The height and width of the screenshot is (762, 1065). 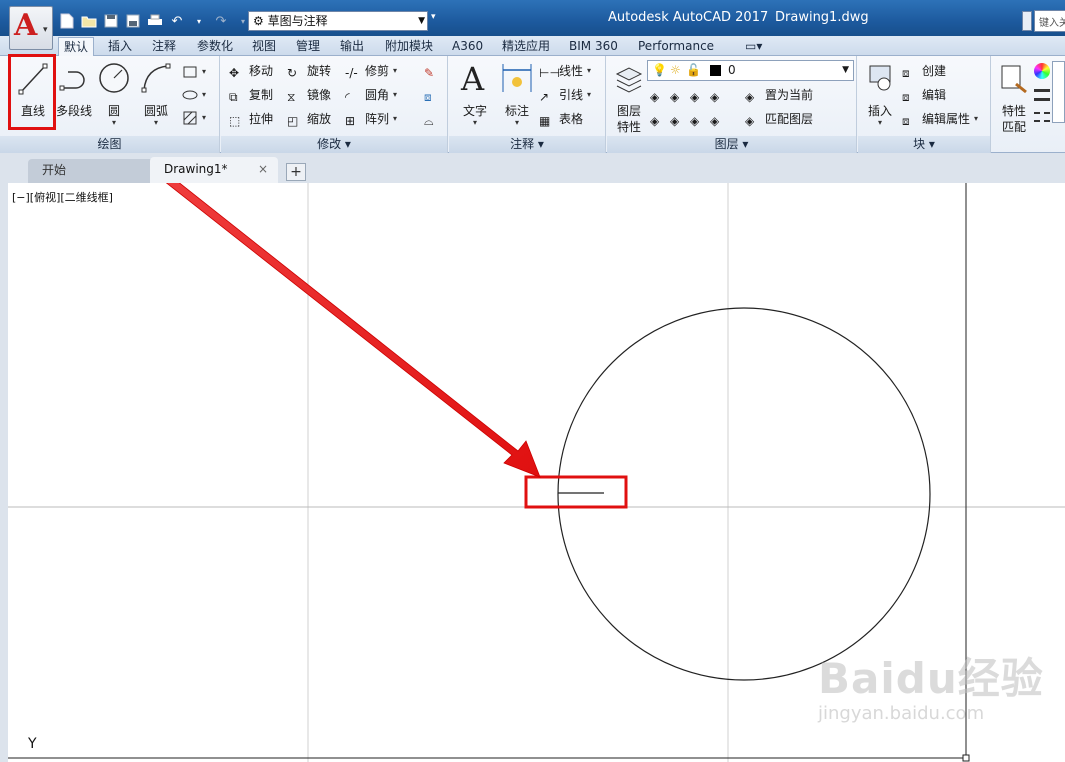 I want to click on copy-button: ⧉ 复制, so click(x=251, y=95).